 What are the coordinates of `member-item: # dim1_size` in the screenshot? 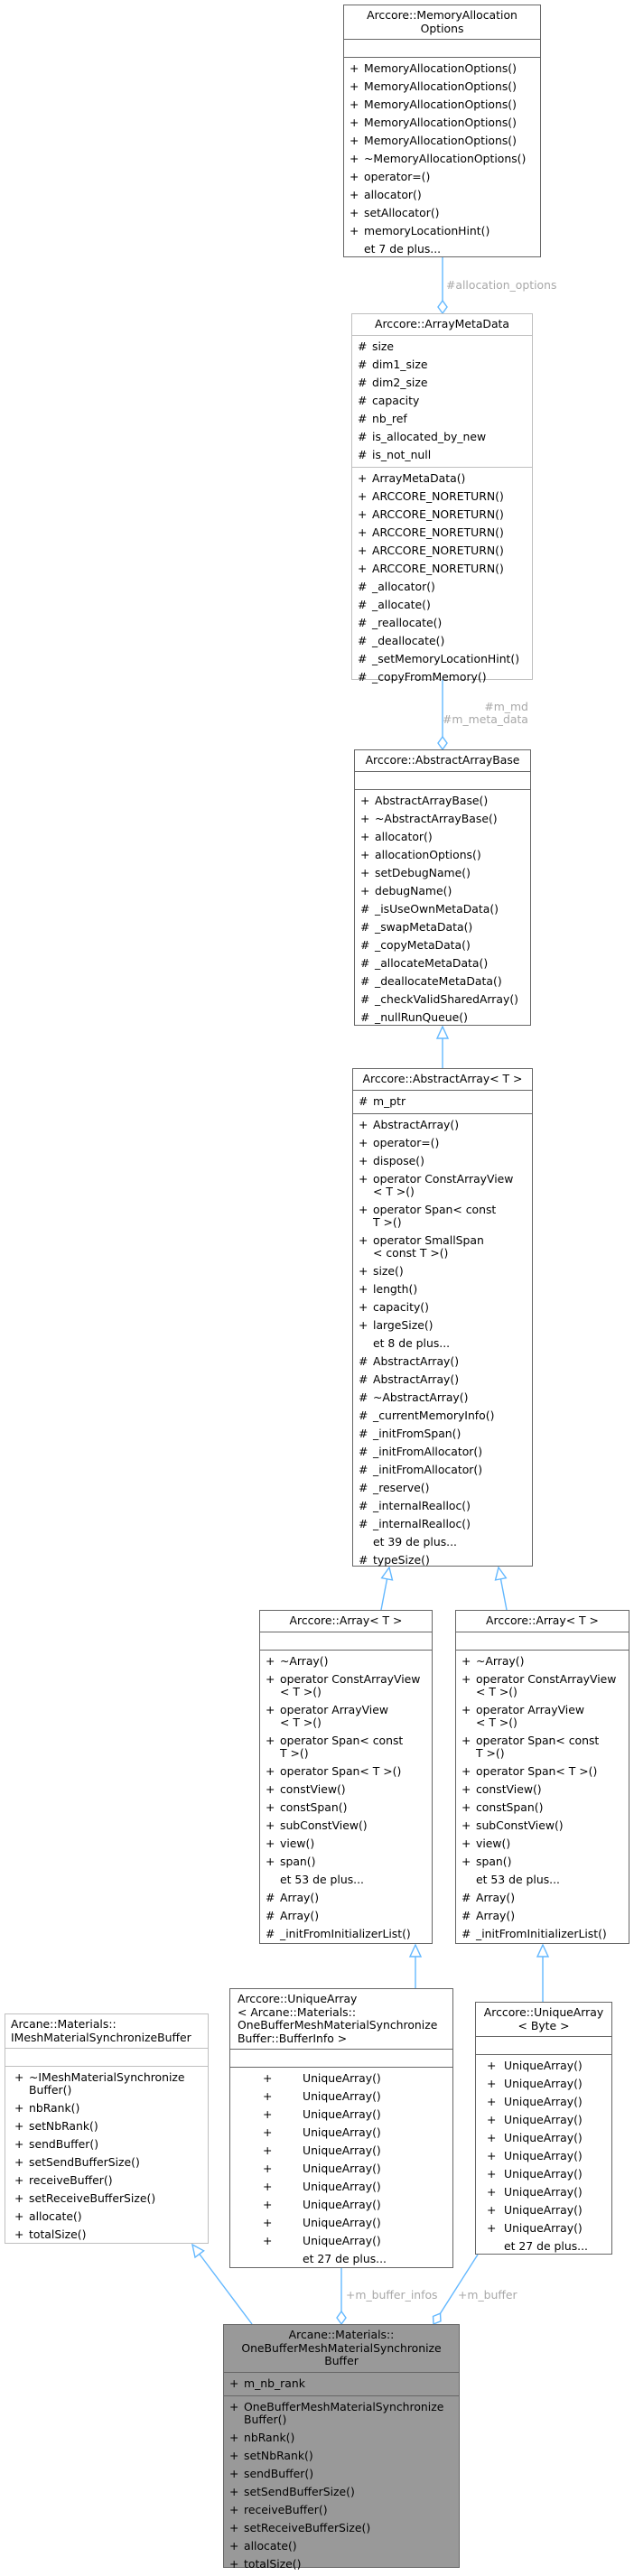 It's located at (442, 365).